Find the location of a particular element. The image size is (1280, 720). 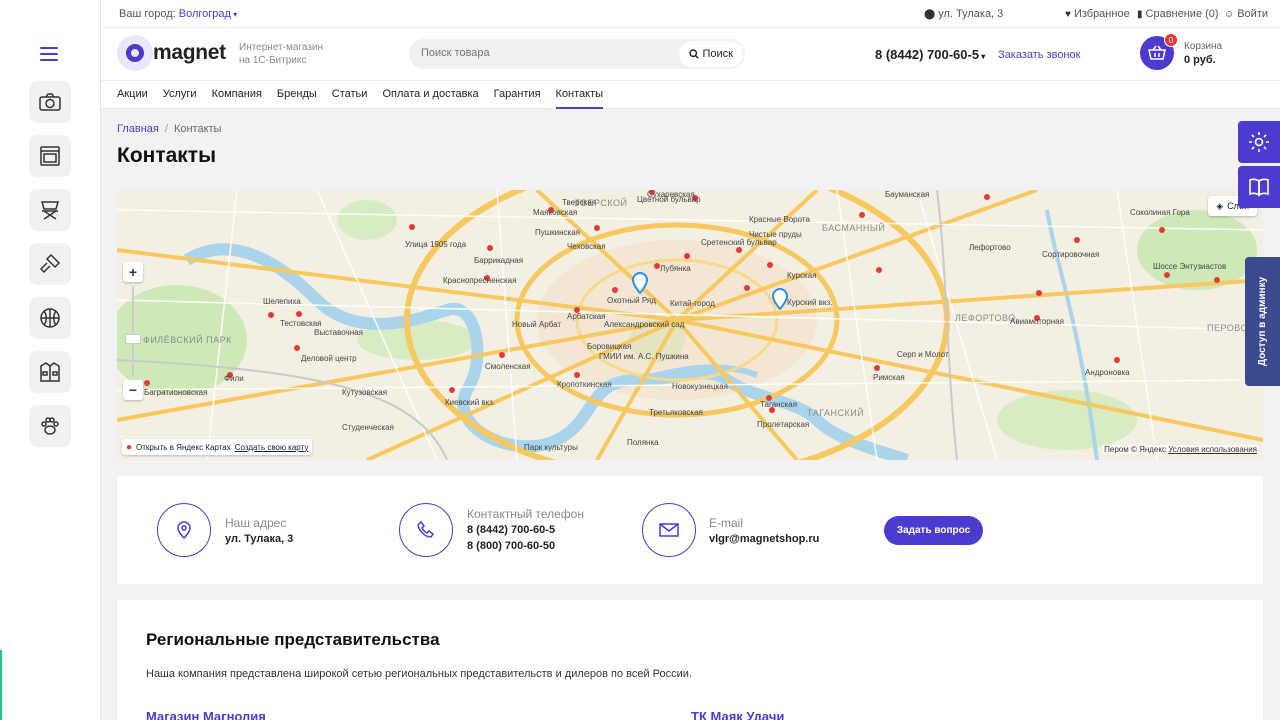

compare-link: ▮ Сравнение (0) is located at coordinates (1178, 14).